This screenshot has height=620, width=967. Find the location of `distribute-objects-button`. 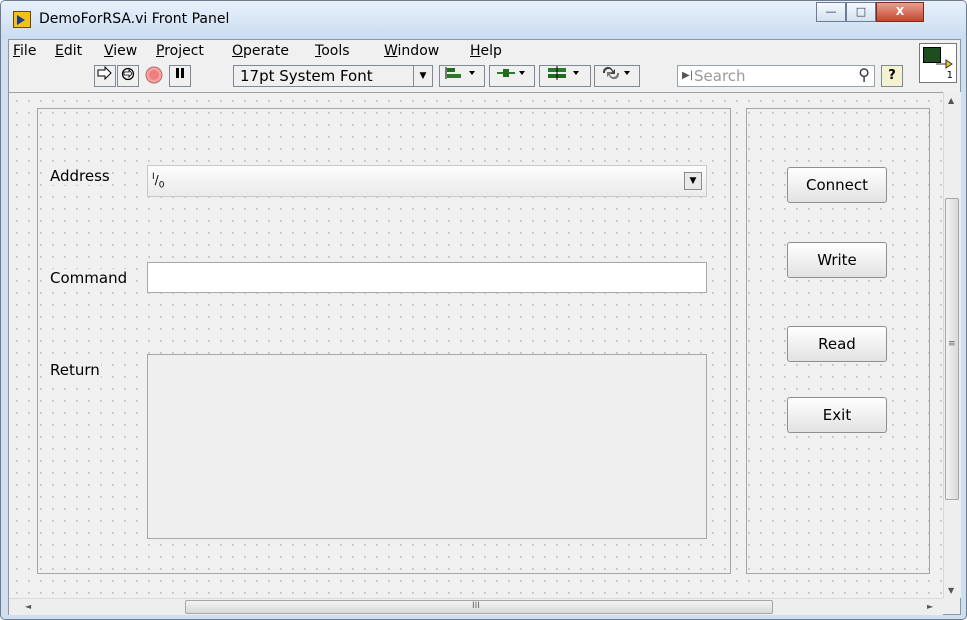

distribute-objects-button is located at coordinates (512, 76).